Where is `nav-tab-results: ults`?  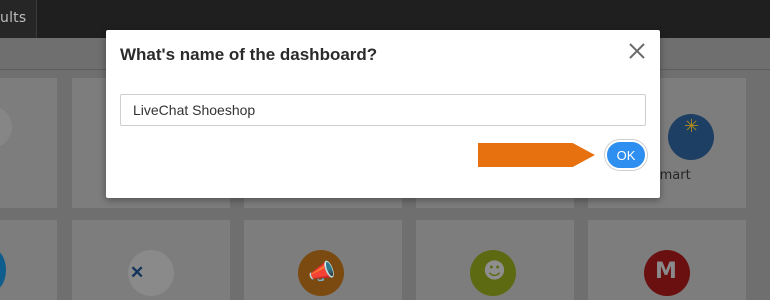
nav-tab-results: ults is located at coordinates (18, 19).